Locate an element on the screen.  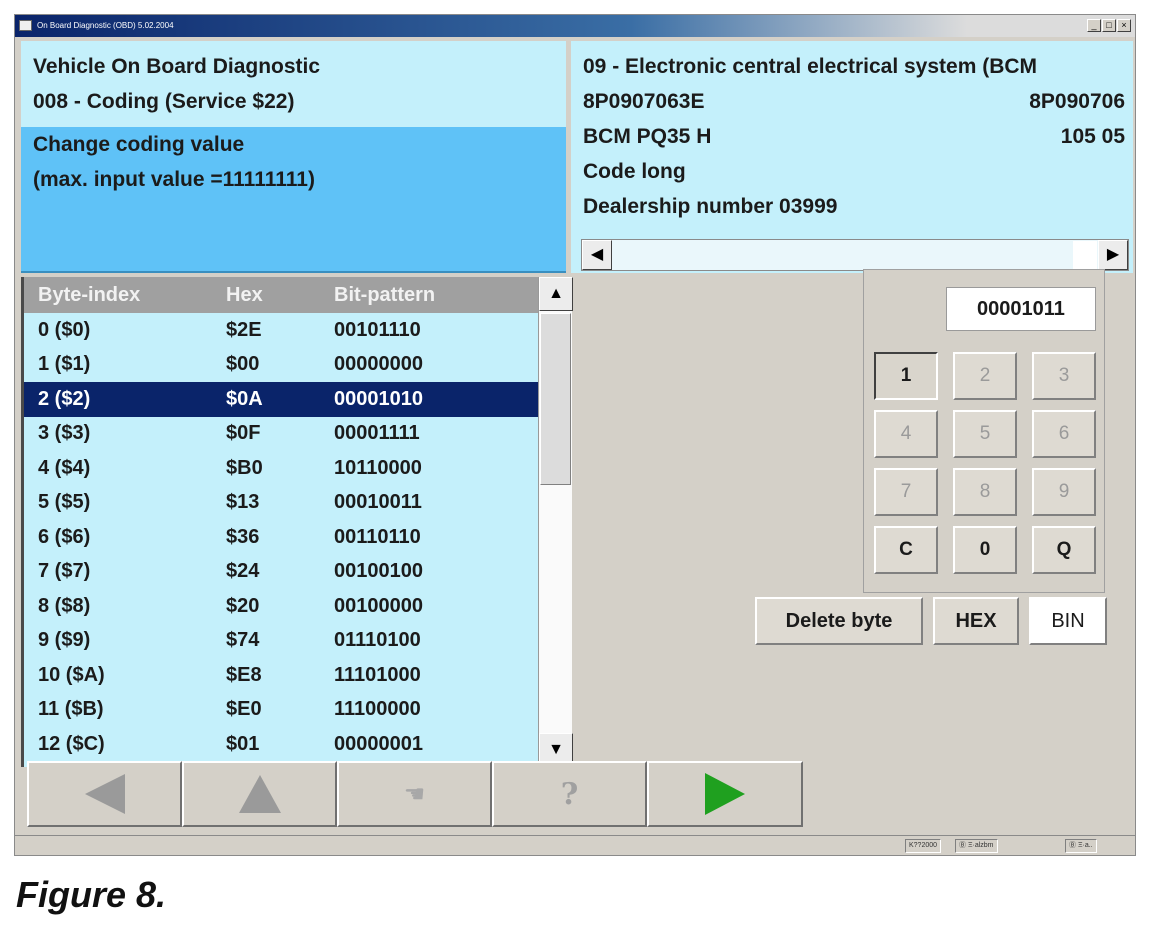
part-number: 8P0907063E is located at coordinates (644, 101).